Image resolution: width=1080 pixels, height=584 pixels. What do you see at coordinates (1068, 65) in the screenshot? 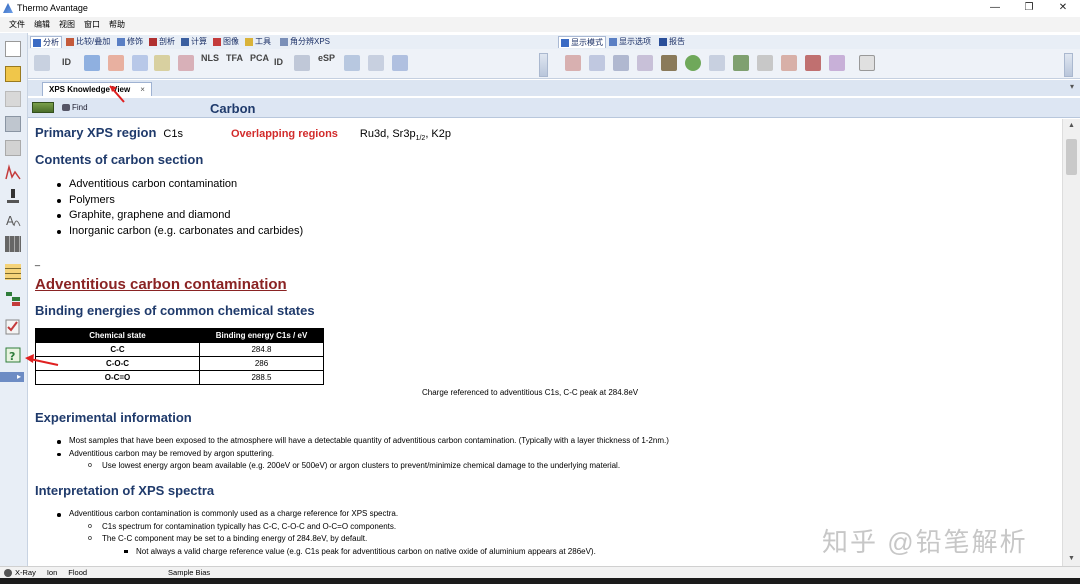
I see `toolbar-overflow-right-button` at bounding box center [1068, 65].